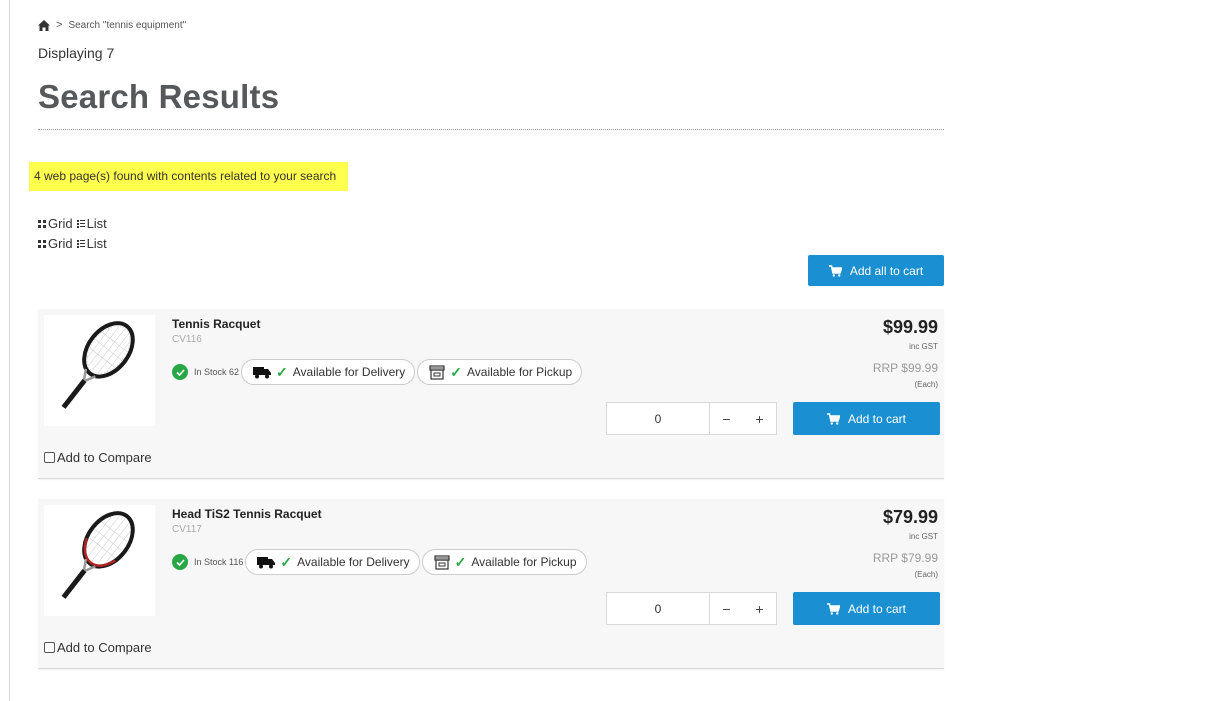  Describe the element at coordinates (886, 270) in the screenshot. I see `add-all-label: Add all to cart` at that location.